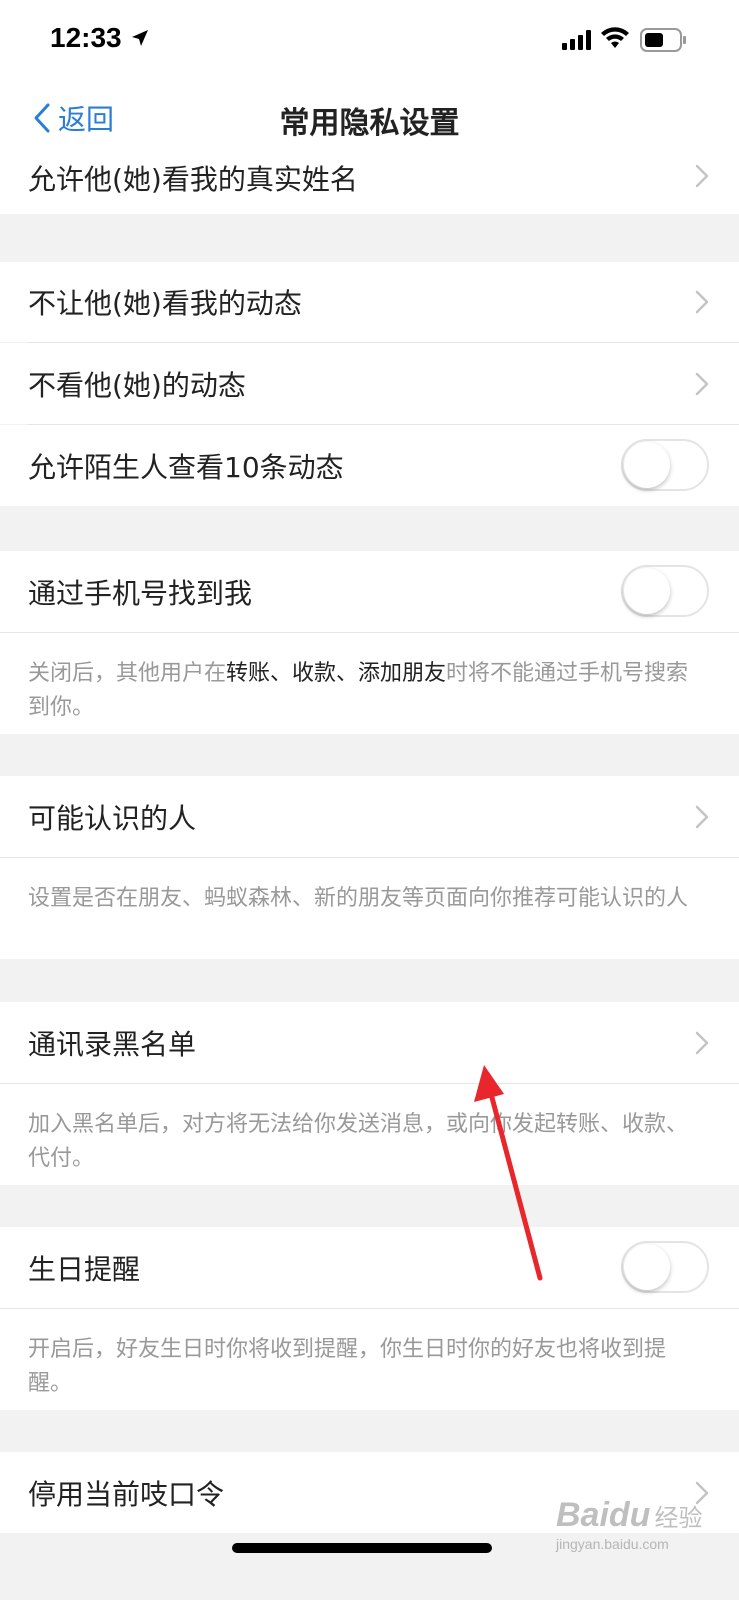  I want to click on watermark-url: jingyan.baidu.com, so click(612, 1544).